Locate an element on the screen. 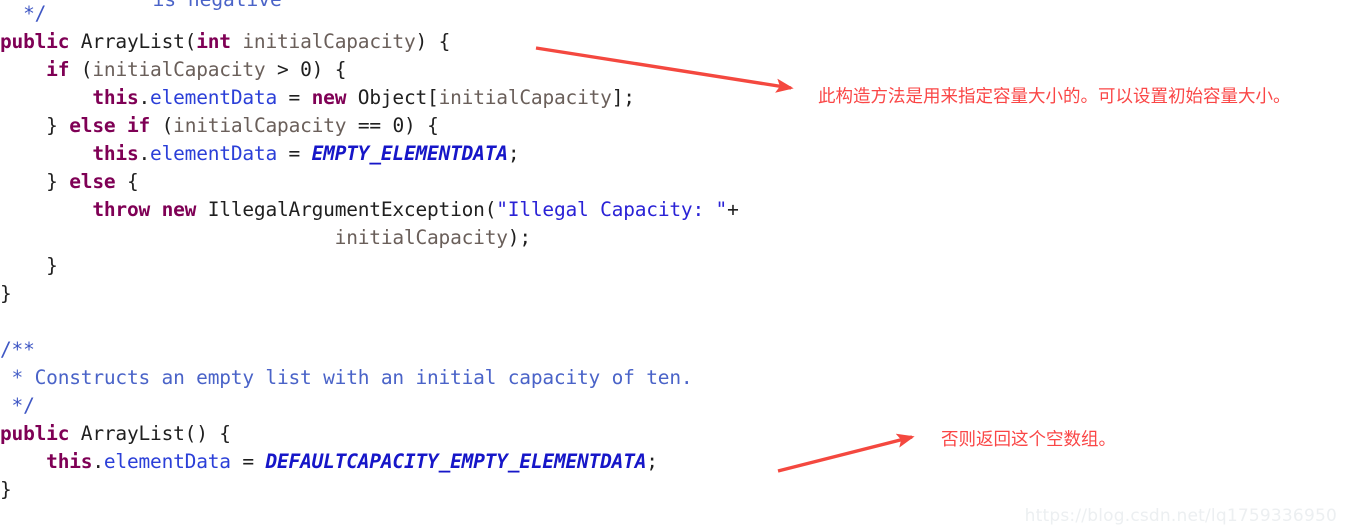 The image size is (1351, 531). watermark-url: https://blog.csdn.net/lq1759336950 is located at coordinates (1180, 516).